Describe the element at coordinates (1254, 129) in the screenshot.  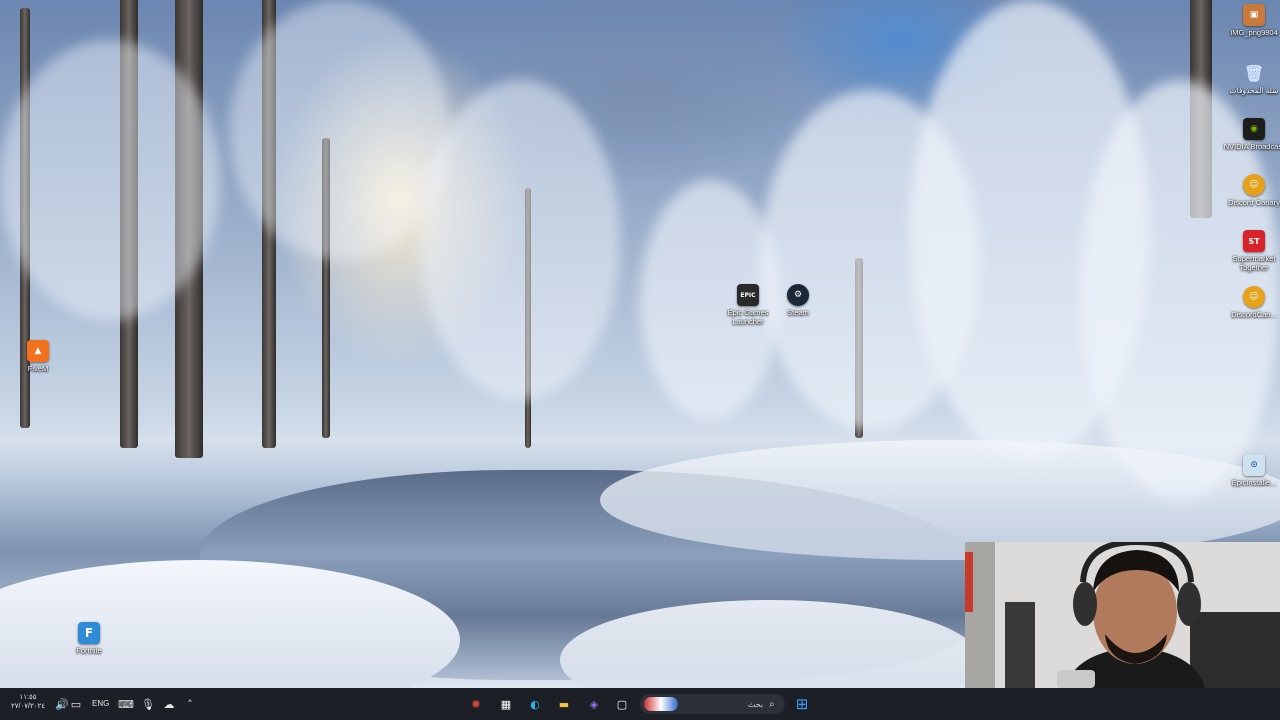
I see `nvidia-icon: ◉` at that location.